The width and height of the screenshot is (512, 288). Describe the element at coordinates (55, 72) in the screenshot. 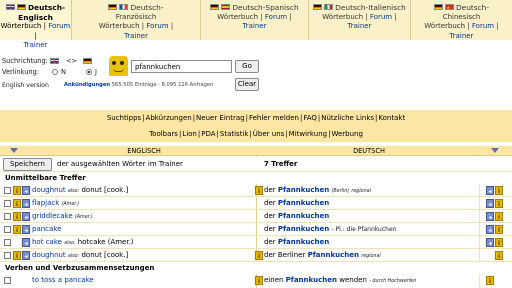

I see `linking-radio-n` at that location.